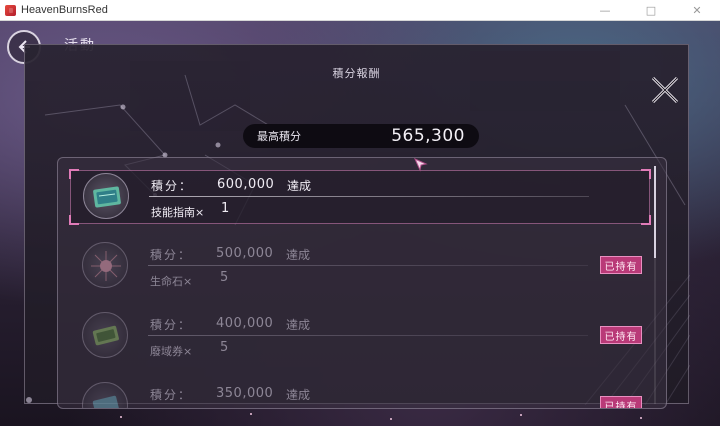 Image resolution: width=720 pixels, height=426 pixels. I want to click on dialog-title: 積分報酬, so click(356, 73).